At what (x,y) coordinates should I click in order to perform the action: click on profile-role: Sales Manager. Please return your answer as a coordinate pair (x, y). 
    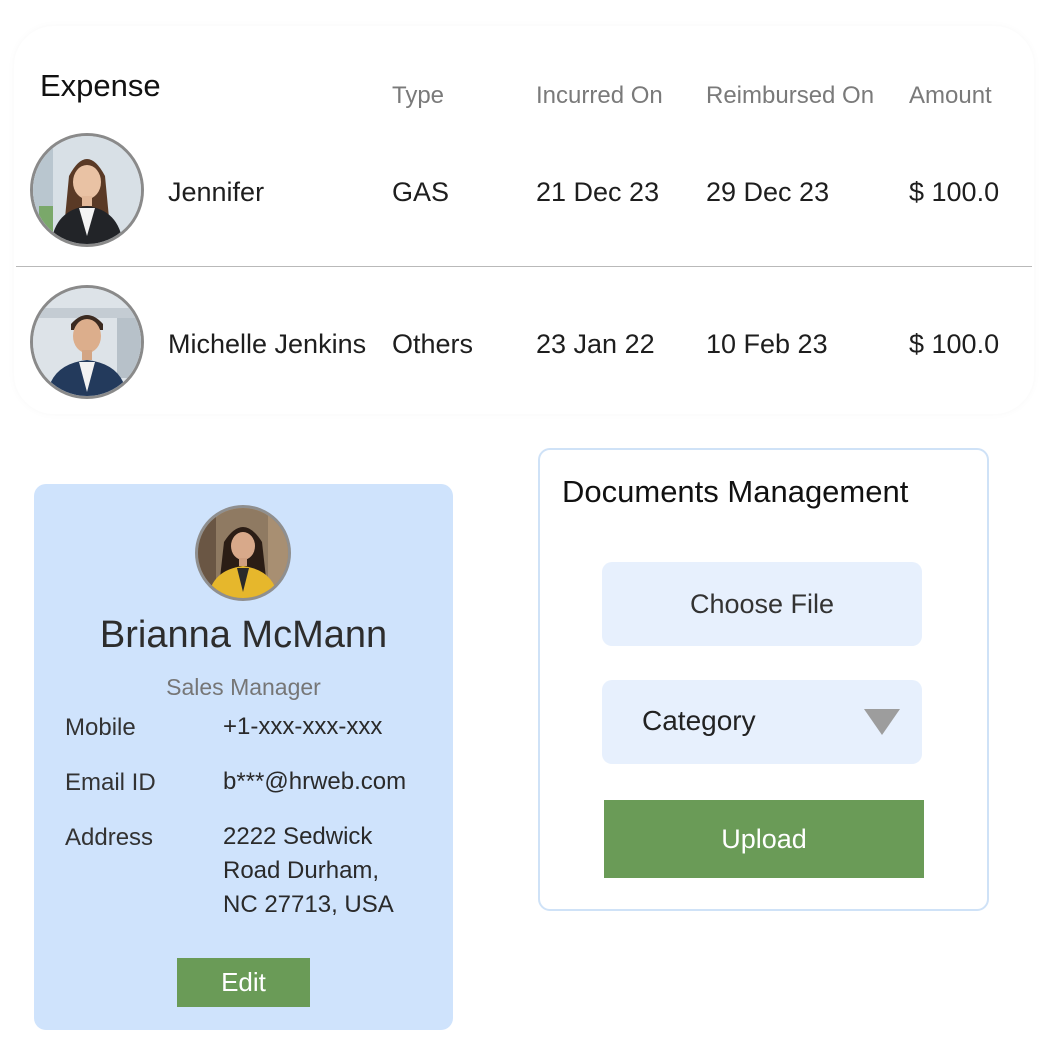
    Looking at the image, I should click on (243, 687).